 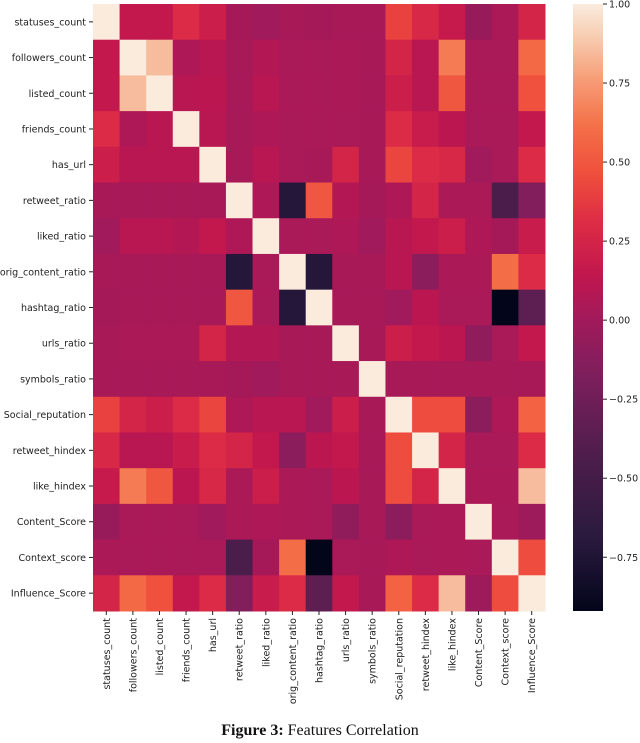 What do you see at coordinates (160, 522) in the screenshot?
I see `heatmap-cell-Content_Score-listed_count` at bounding box center [160, 522].